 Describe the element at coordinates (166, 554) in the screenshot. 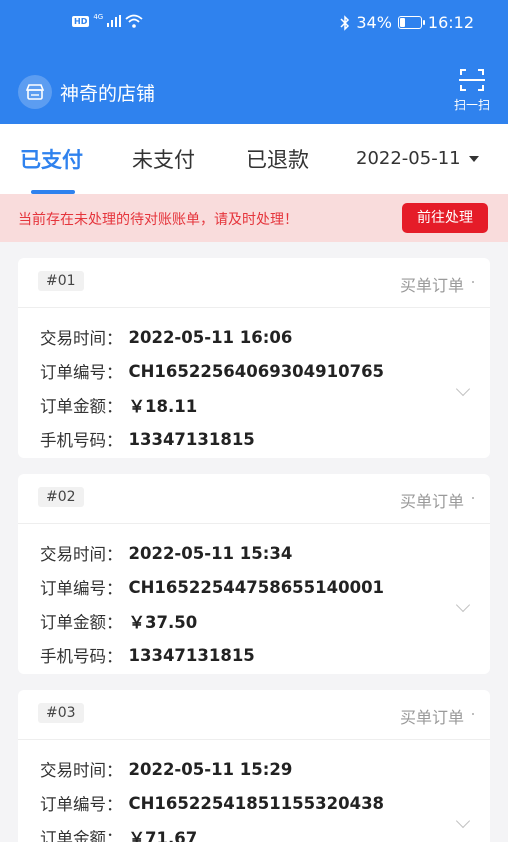

I see `order-field-time: 交易时间： 2022-05-11 15:34` at that location.